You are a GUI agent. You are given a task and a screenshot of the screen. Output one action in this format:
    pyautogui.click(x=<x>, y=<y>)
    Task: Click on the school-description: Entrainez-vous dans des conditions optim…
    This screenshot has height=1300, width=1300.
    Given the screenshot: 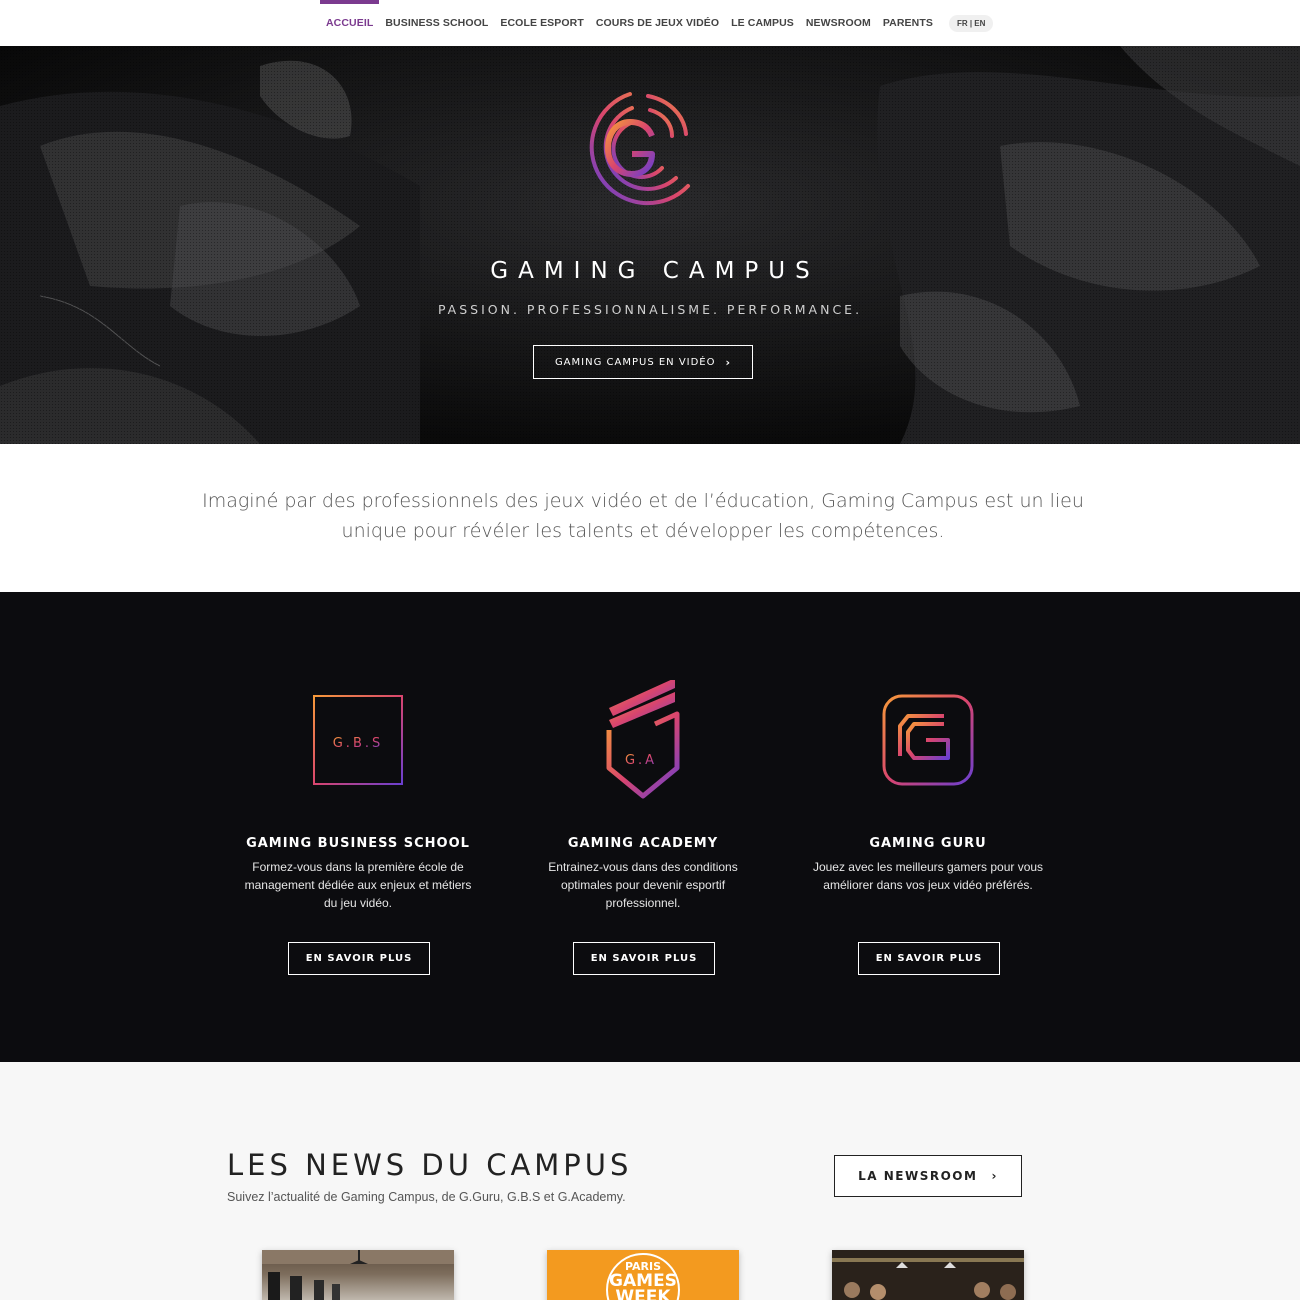 What is the action you would take?
    pyautogui.click(x=643, y=885)
    